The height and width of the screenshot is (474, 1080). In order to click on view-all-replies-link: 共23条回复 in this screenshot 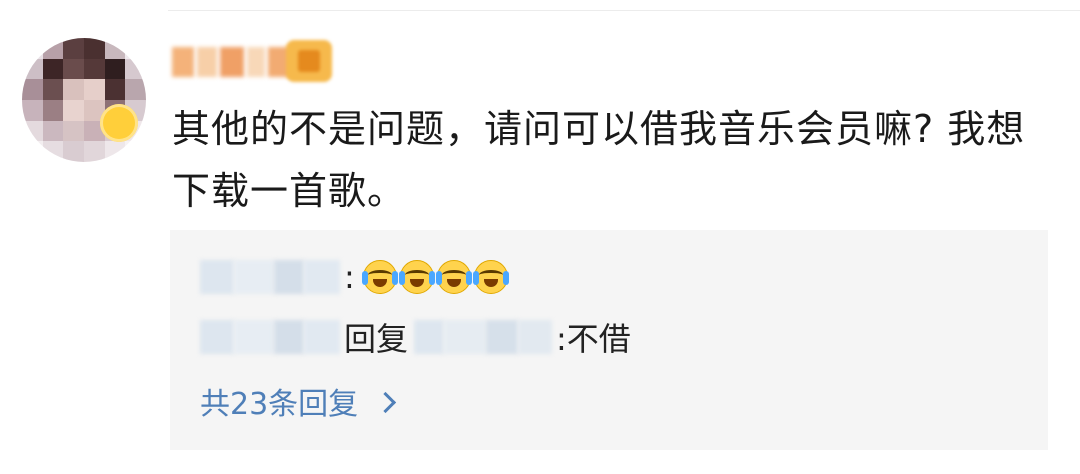, I will do `click(298, 401)`.